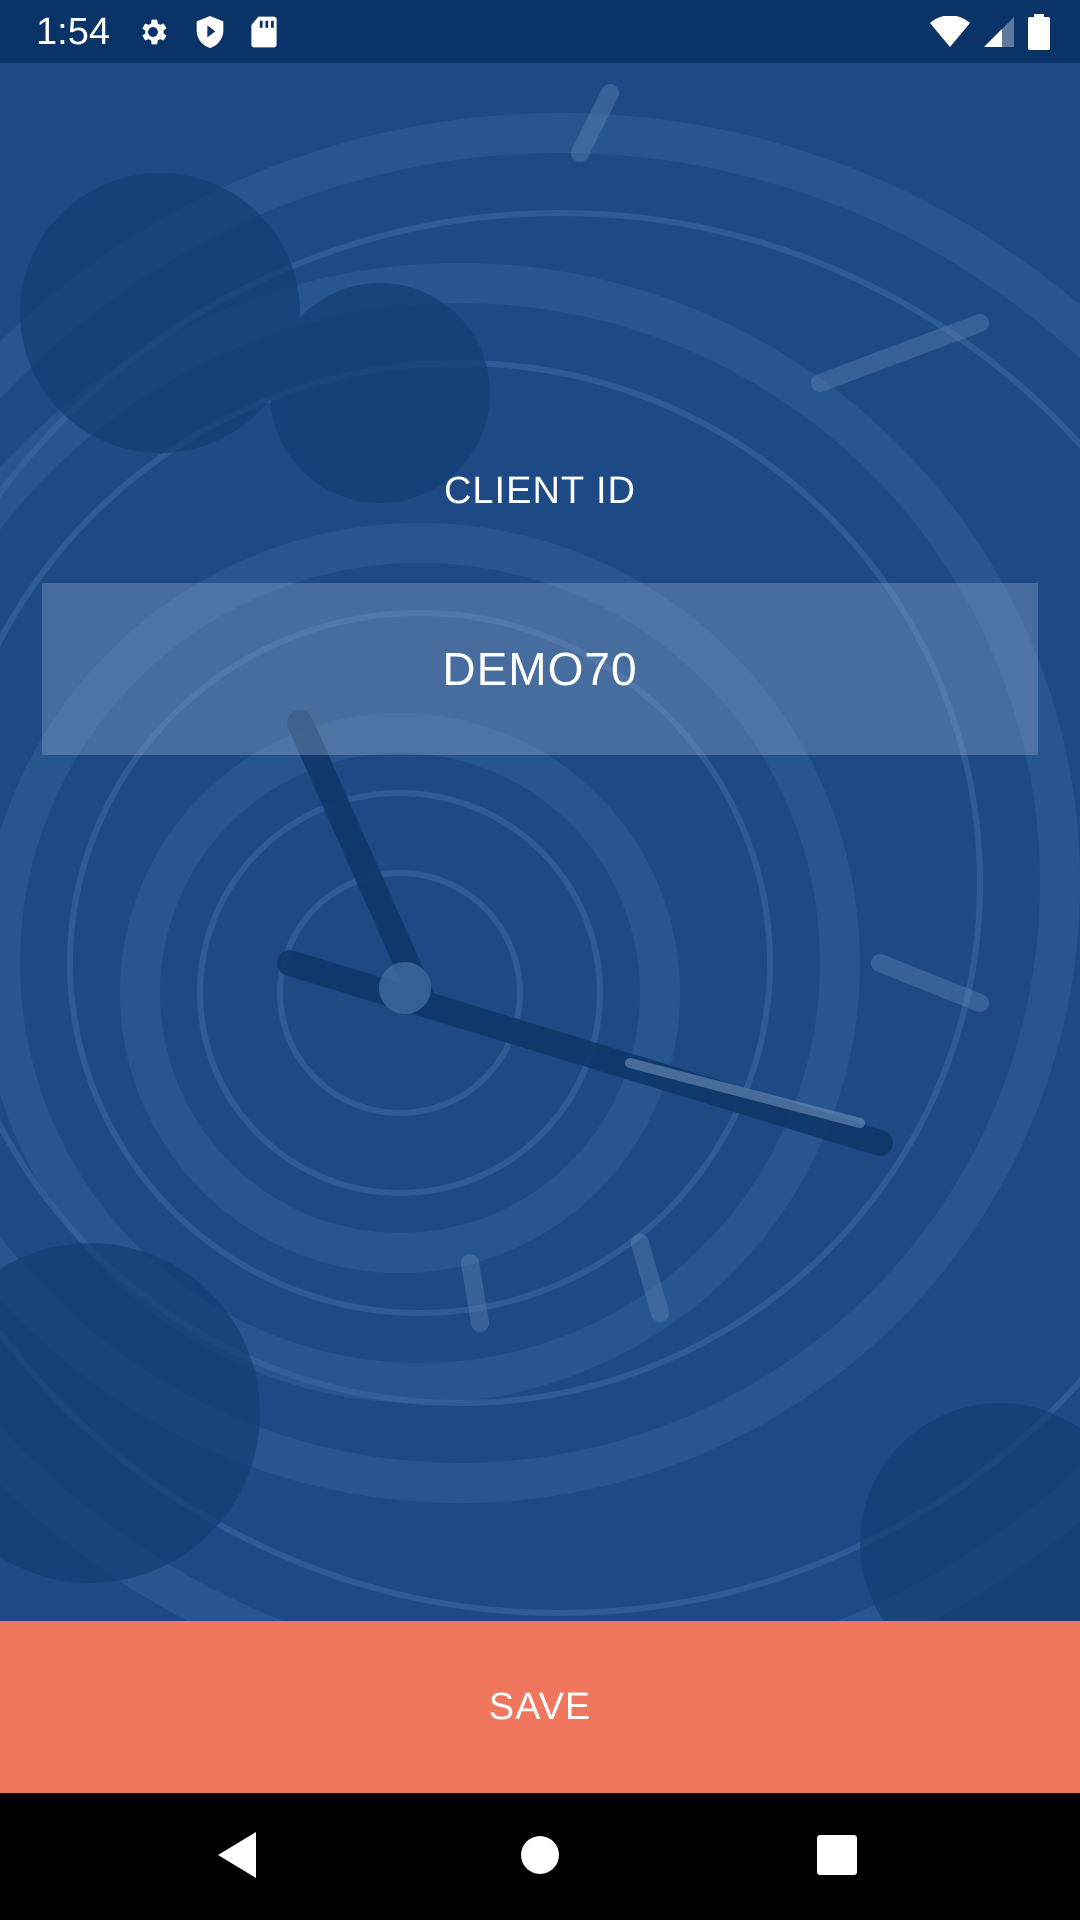  I want to click on gear-icon, so click(153, 32).